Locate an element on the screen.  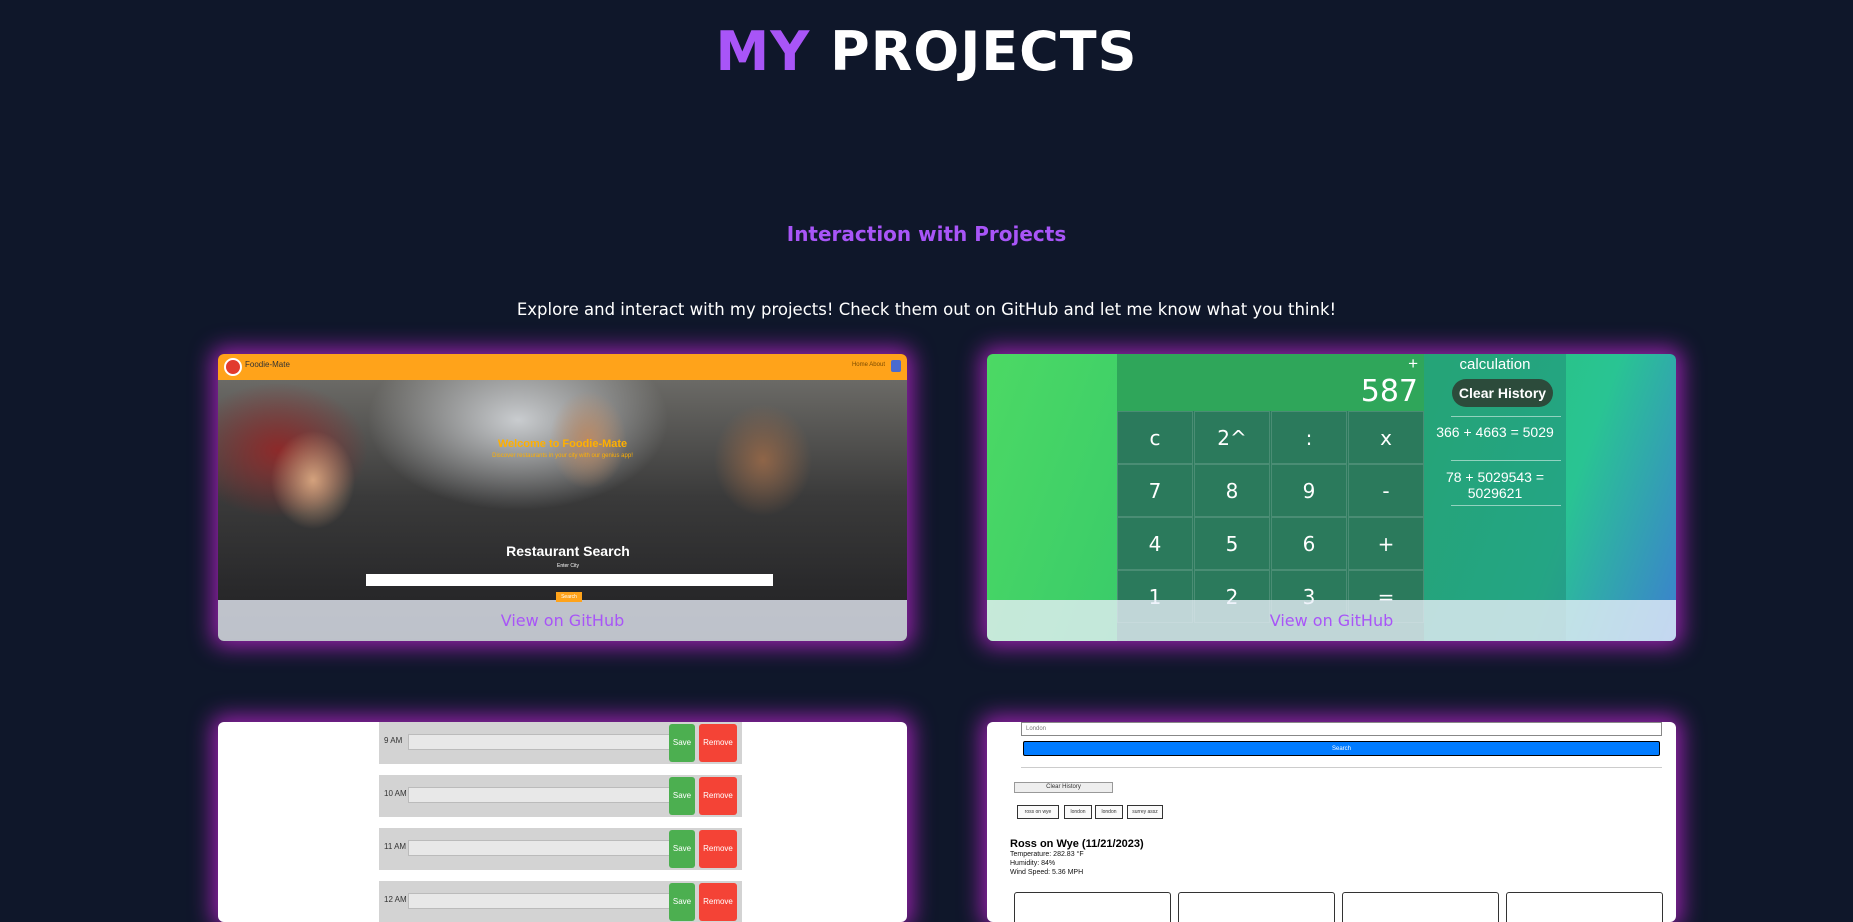
key-power: 2^ is located at coordinates (1232, 437).